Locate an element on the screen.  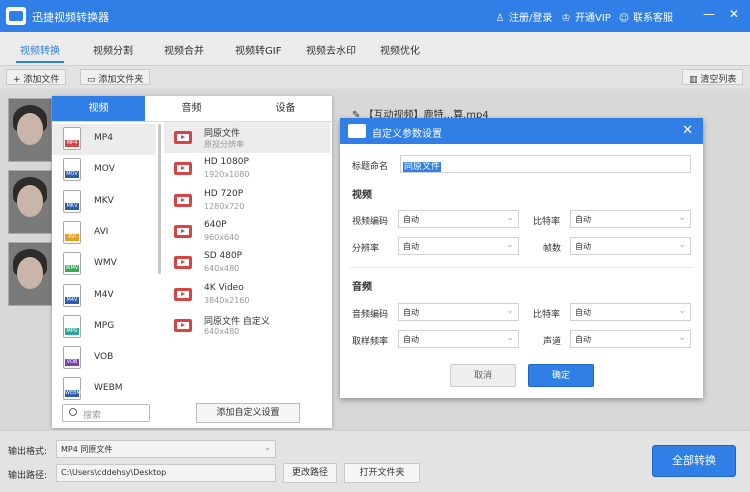
dialog-title-bar: 自定义参数设置 ✕ is located at coordinates (521, 131).